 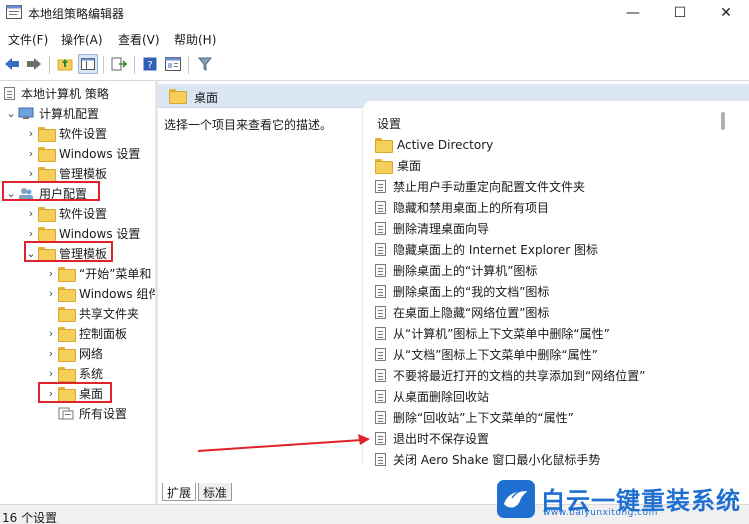 What do you see at coordinates (283, 443) in the screenshot?
I see `annotation-arrow` at bounding box center [283, 443].